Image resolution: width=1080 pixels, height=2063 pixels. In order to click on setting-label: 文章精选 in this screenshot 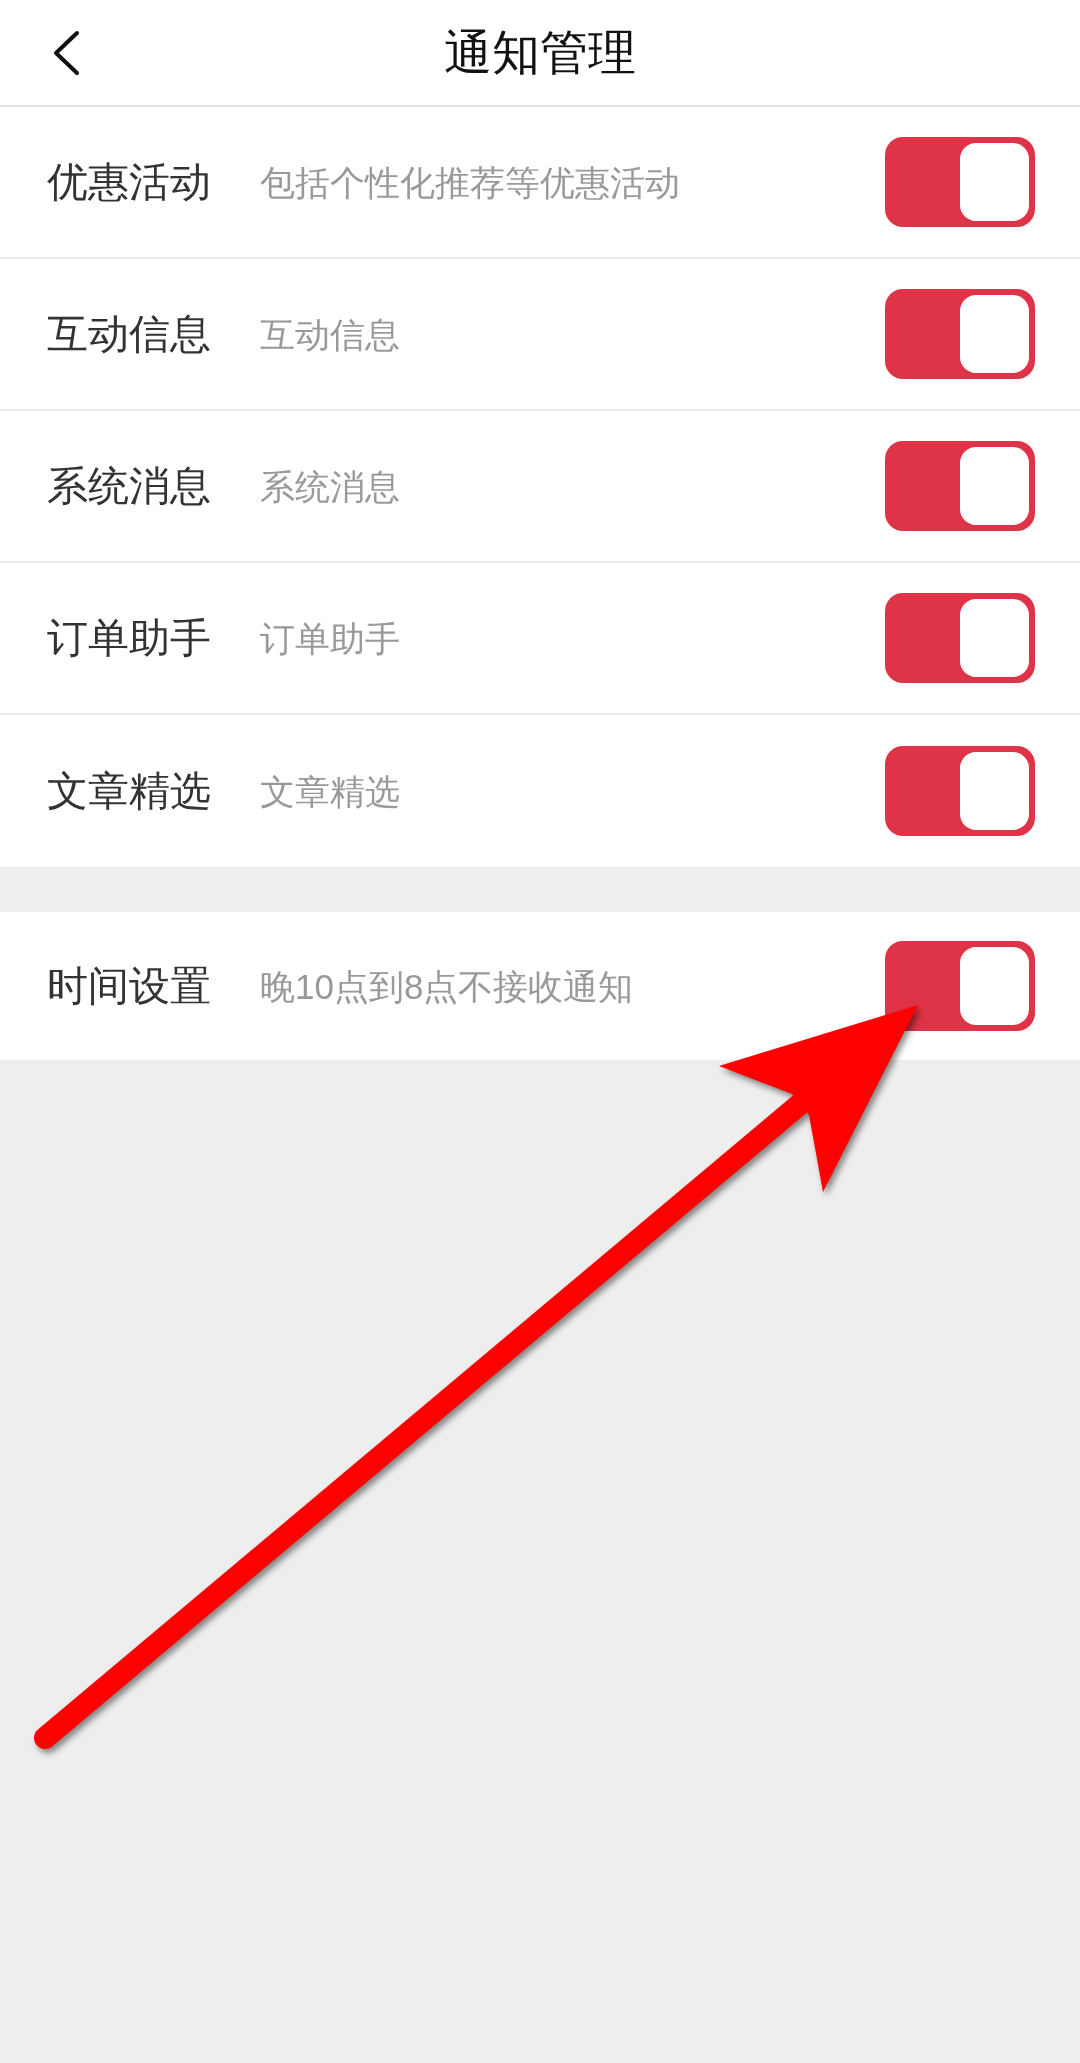, I will do `click(129, 791)`.